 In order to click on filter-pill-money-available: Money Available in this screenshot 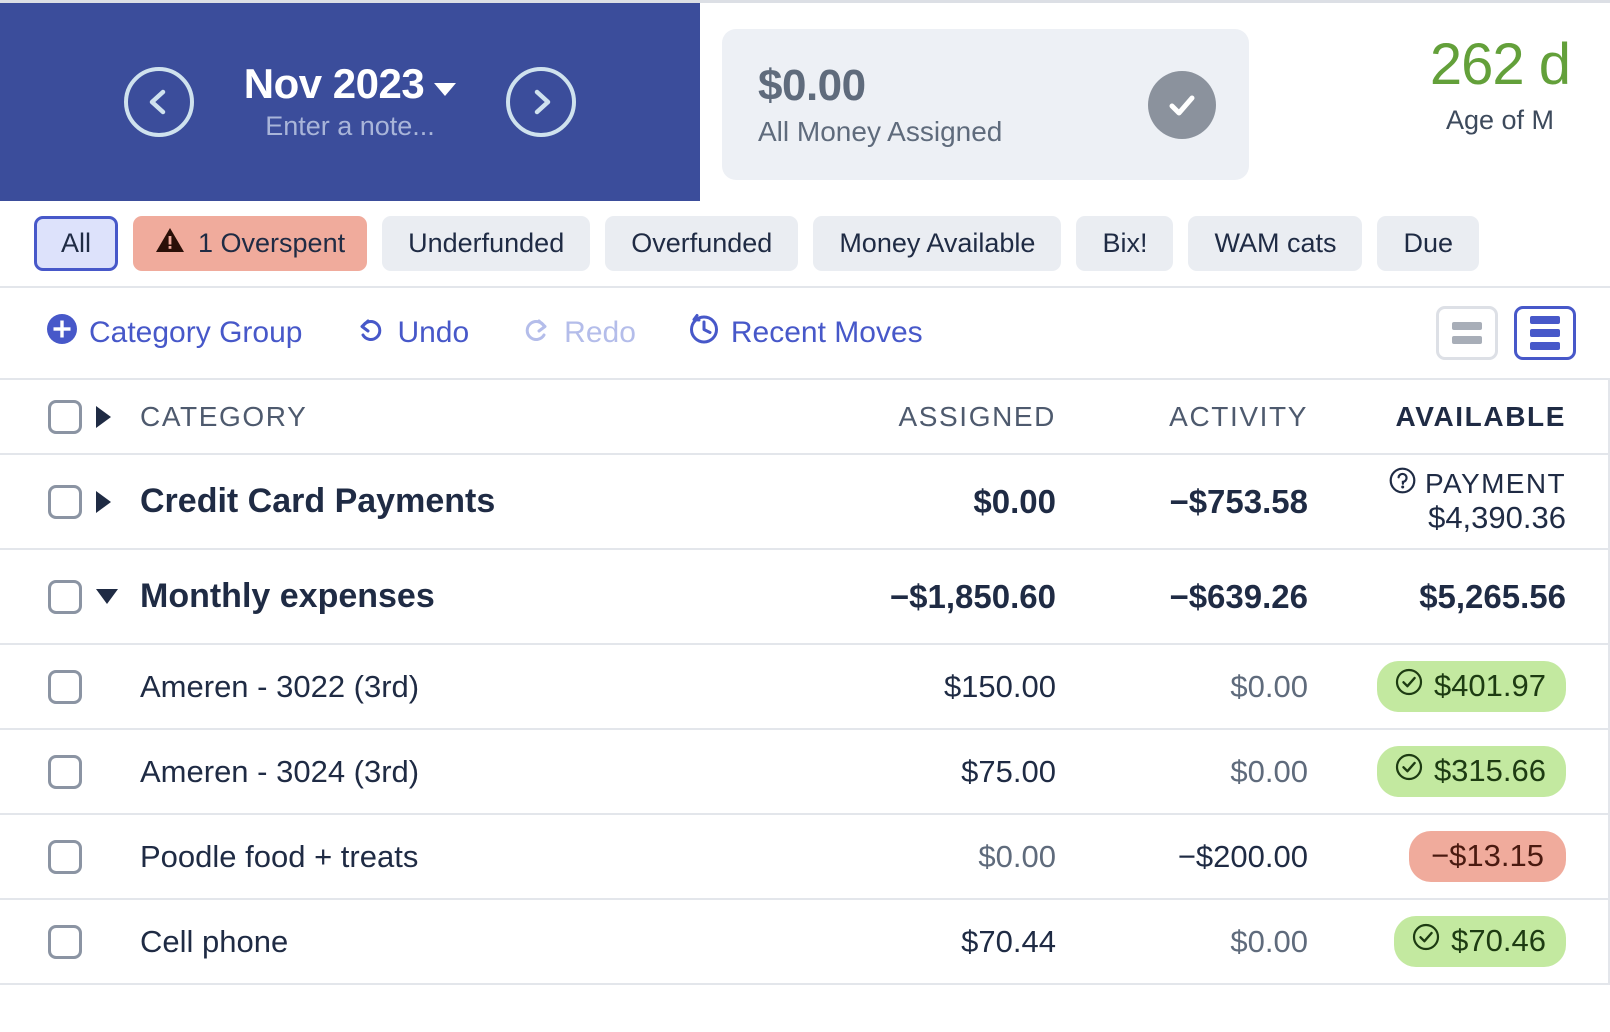, I will do `click(937, 243)`.